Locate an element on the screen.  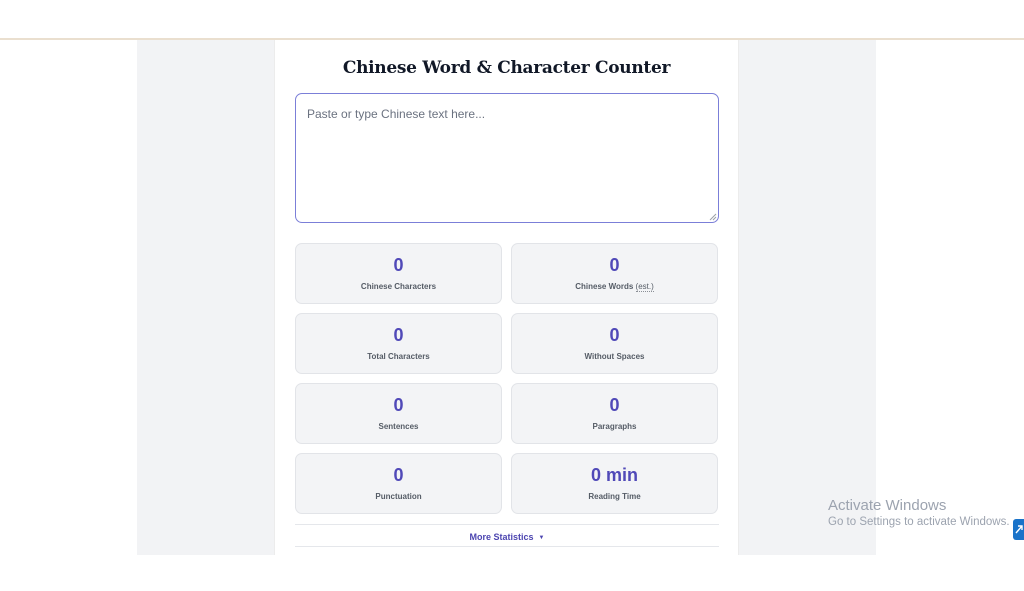
stat-card-punctuation: 0 Punctuation is located at coordinates (398, 483).